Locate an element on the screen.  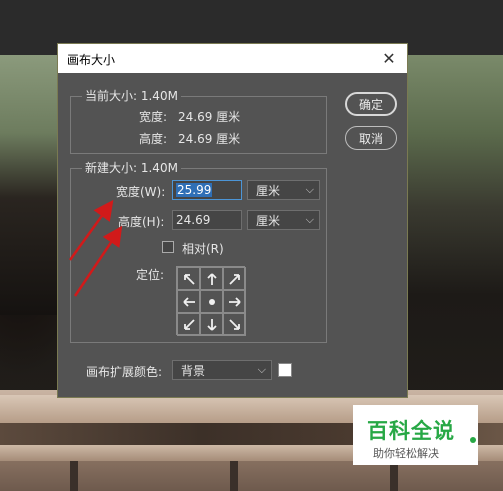
current-height-label: 高度: is located at coordinates (153, 139).